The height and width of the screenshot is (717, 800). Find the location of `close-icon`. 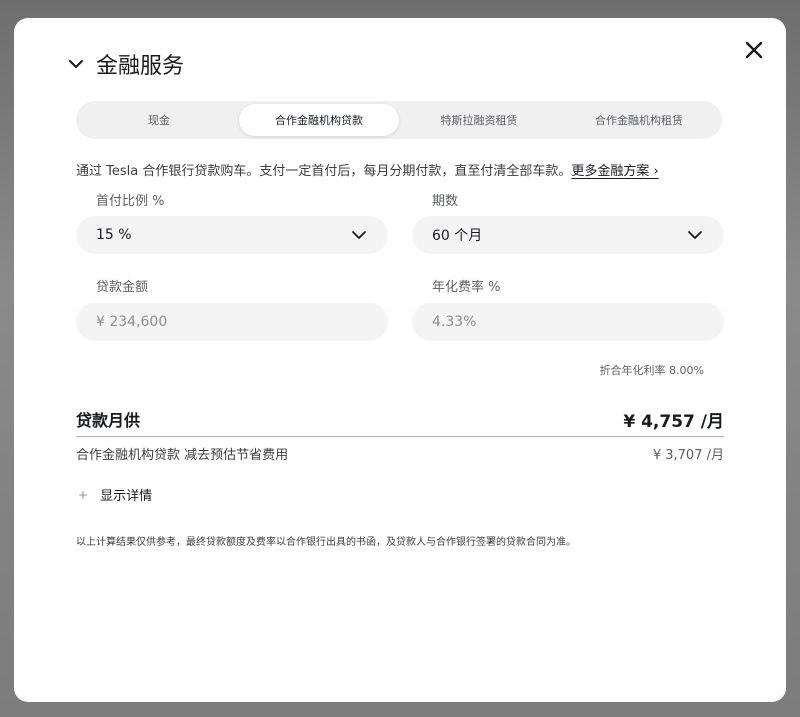

close-icon is located at coordinates (754, 50).